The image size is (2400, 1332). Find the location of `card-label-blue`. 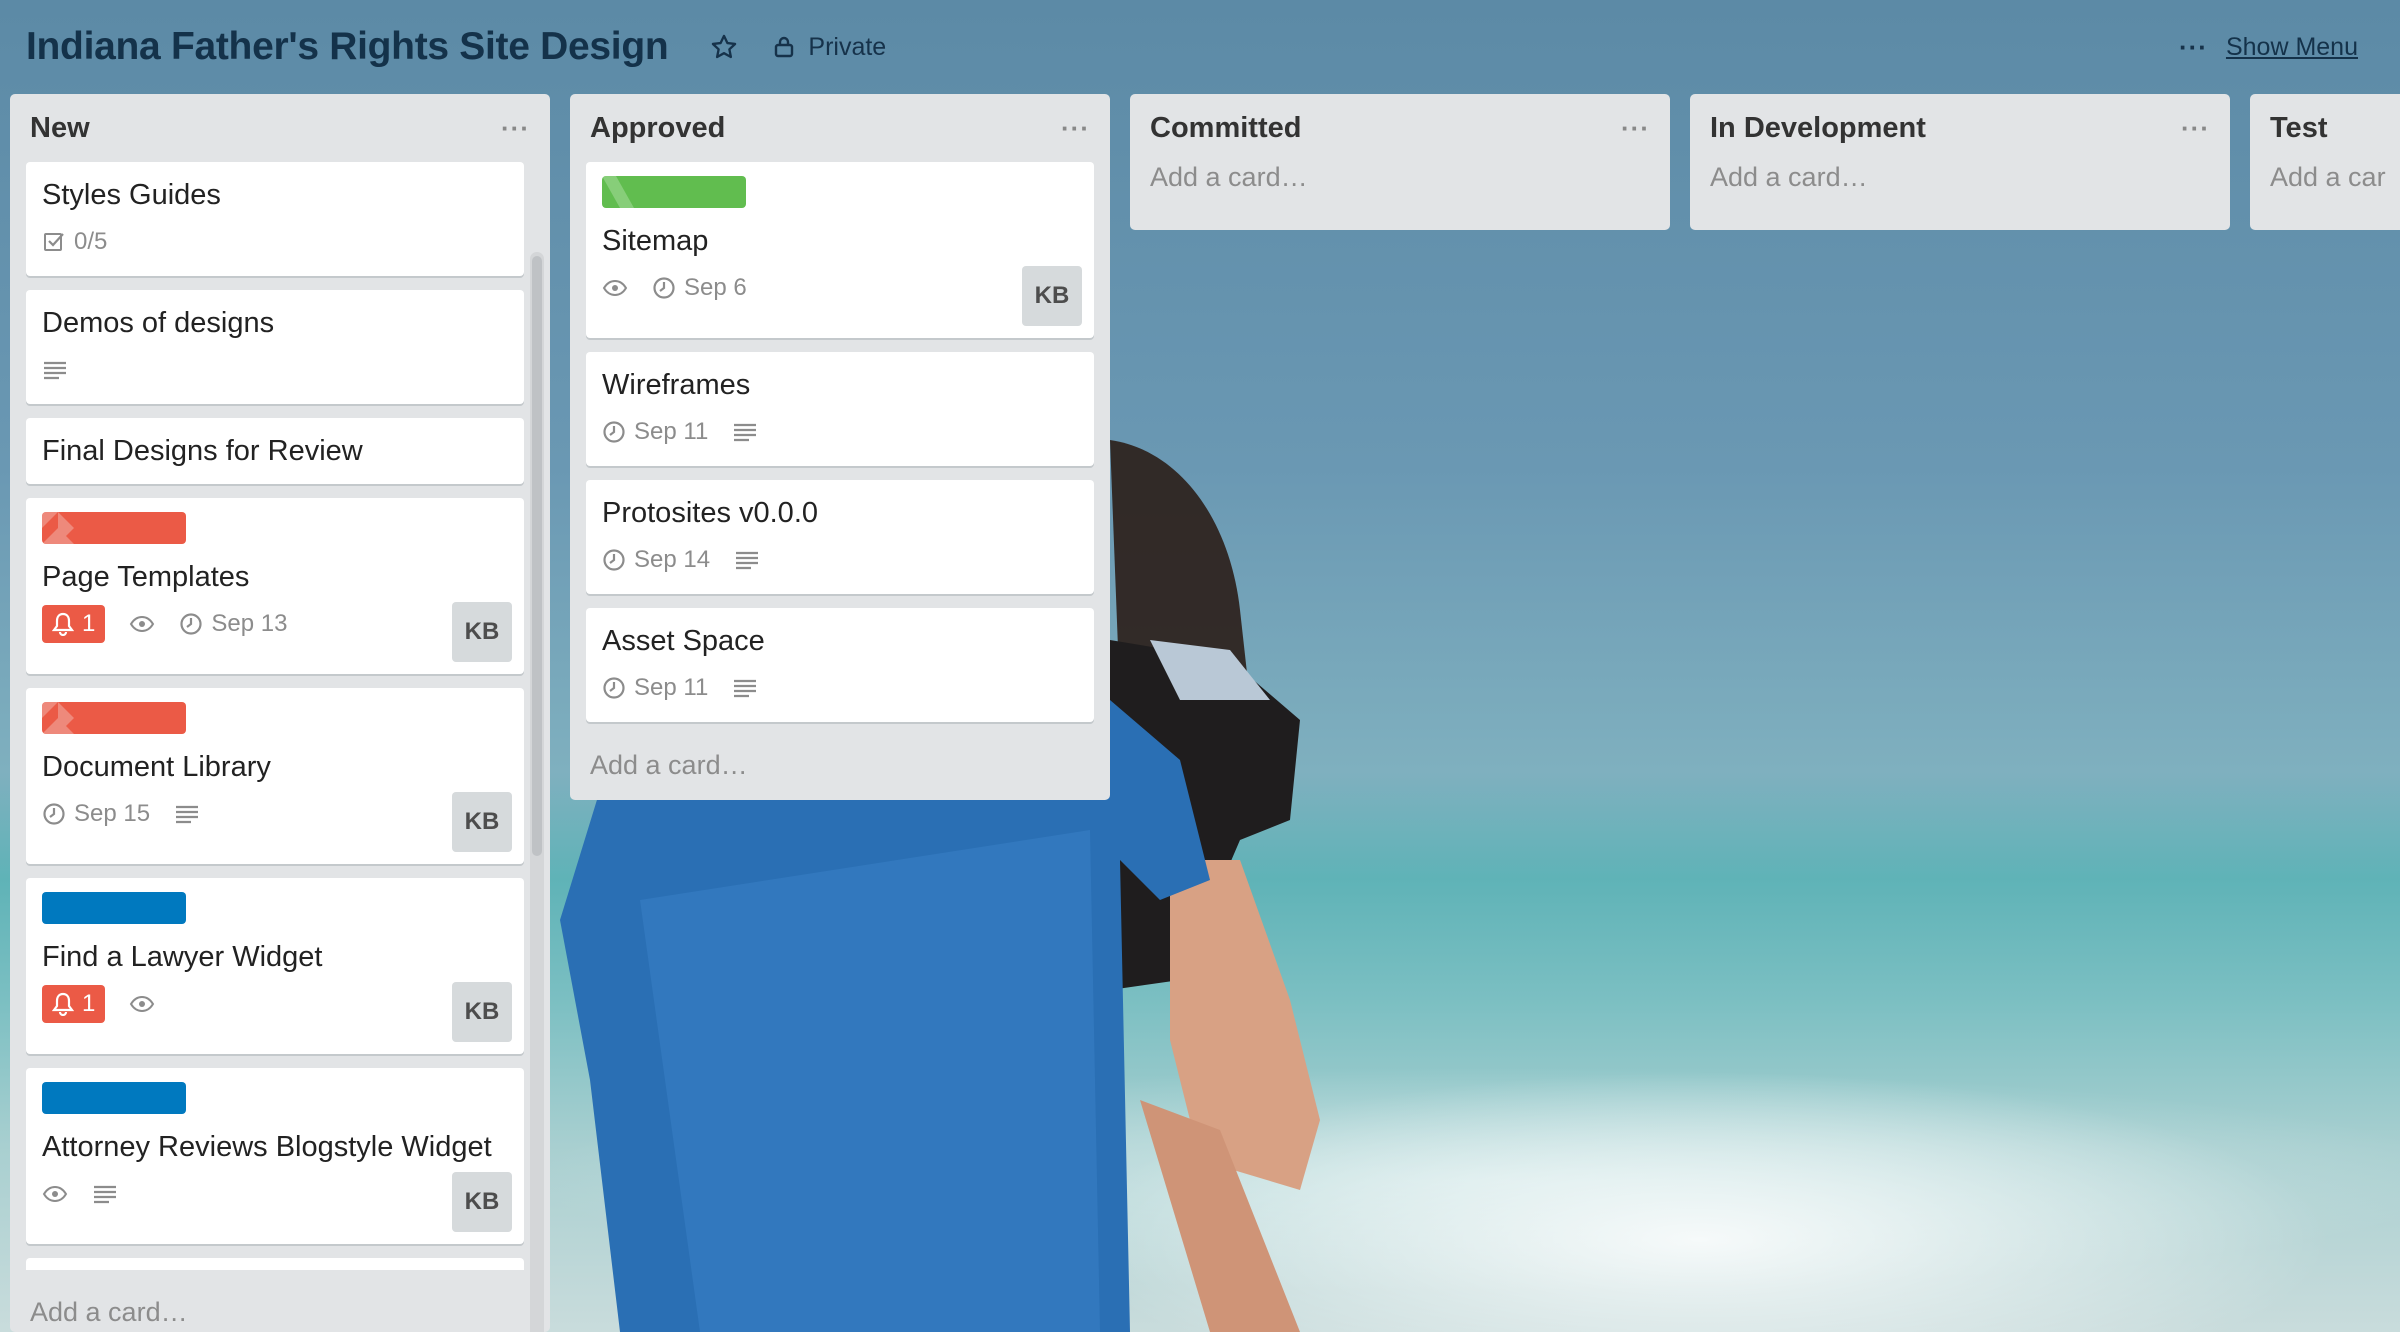

card-label-blue is located at coordinates (114, 908).